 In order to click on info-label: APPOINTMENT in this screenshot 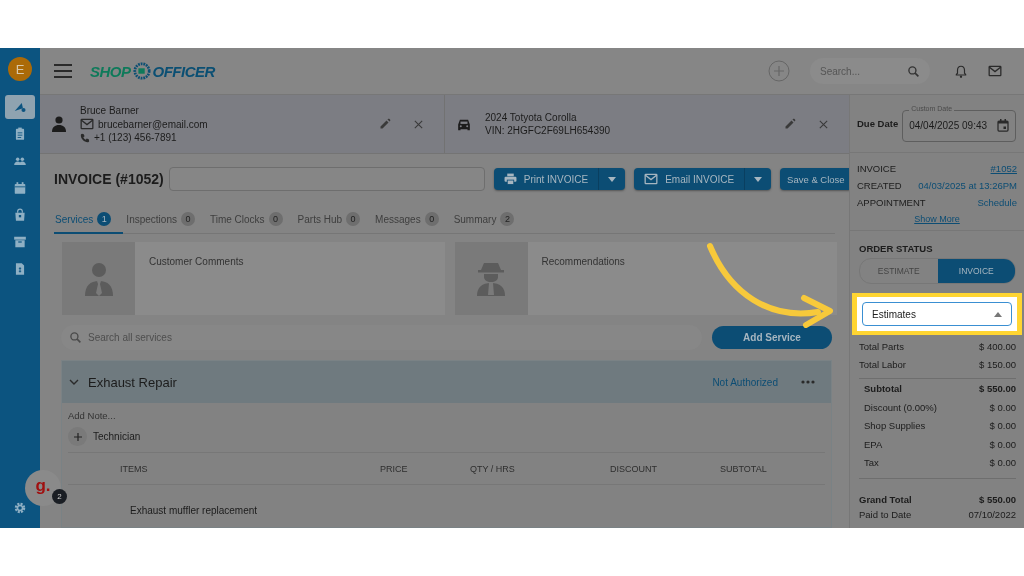, I will do `click(891, 202)`.